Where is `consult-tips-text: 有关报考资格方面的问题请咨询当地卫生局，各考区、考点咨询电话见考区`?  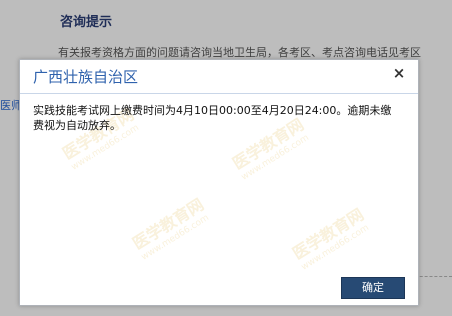
consult-tips-text: 有关报考资格方面的问题请咨询当地卫生局，各考区、考点咨询电话见考区 is located at coordinates (239, 52).